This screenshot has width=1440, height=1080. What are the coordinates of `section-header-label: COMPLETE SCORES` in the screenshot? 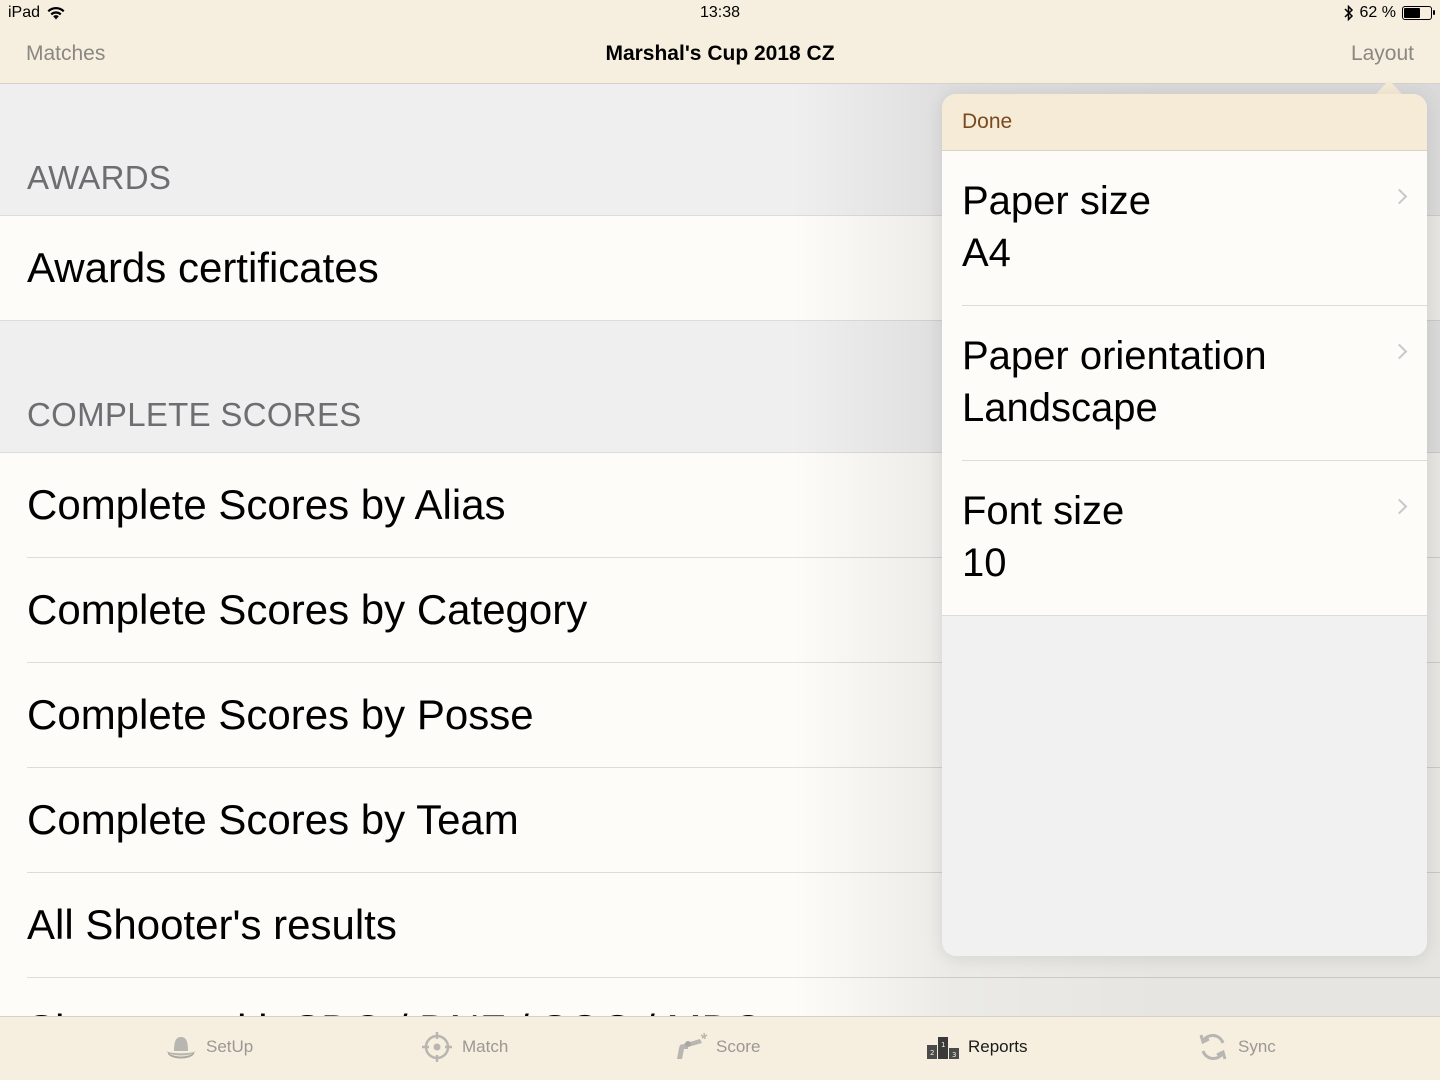 It's located at (194, 414).